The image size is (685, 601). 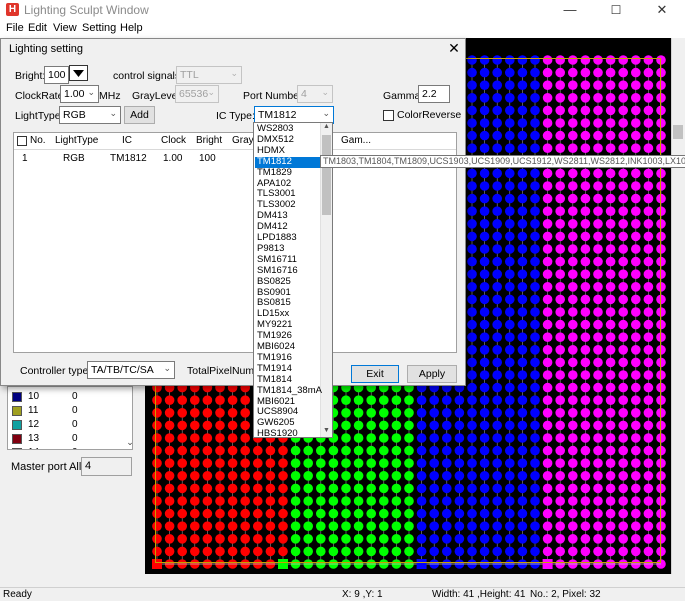 I want to click on clockrate-value: 1.00, so click(x=74, y=94).